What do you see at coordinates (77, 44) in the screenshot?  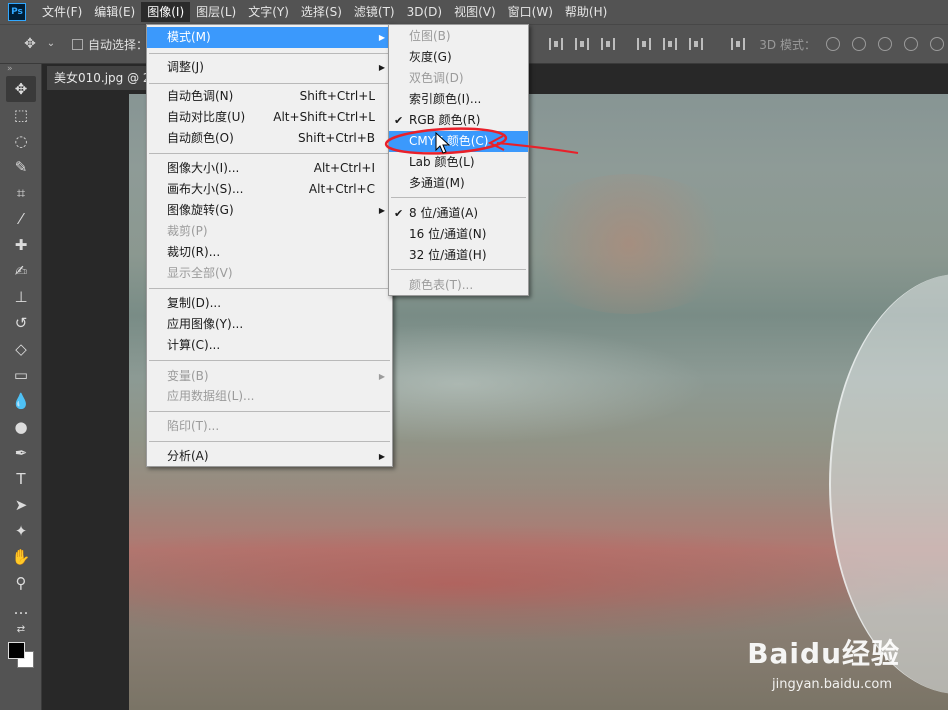 I see `auto-select-checkbox` at bounding box center [77, 44].